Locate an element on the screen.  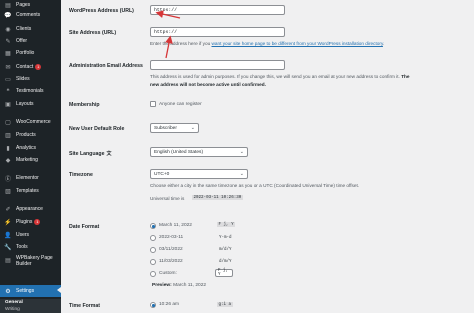
sidebar-item-label: Pages is located at coordinates (23, 5).